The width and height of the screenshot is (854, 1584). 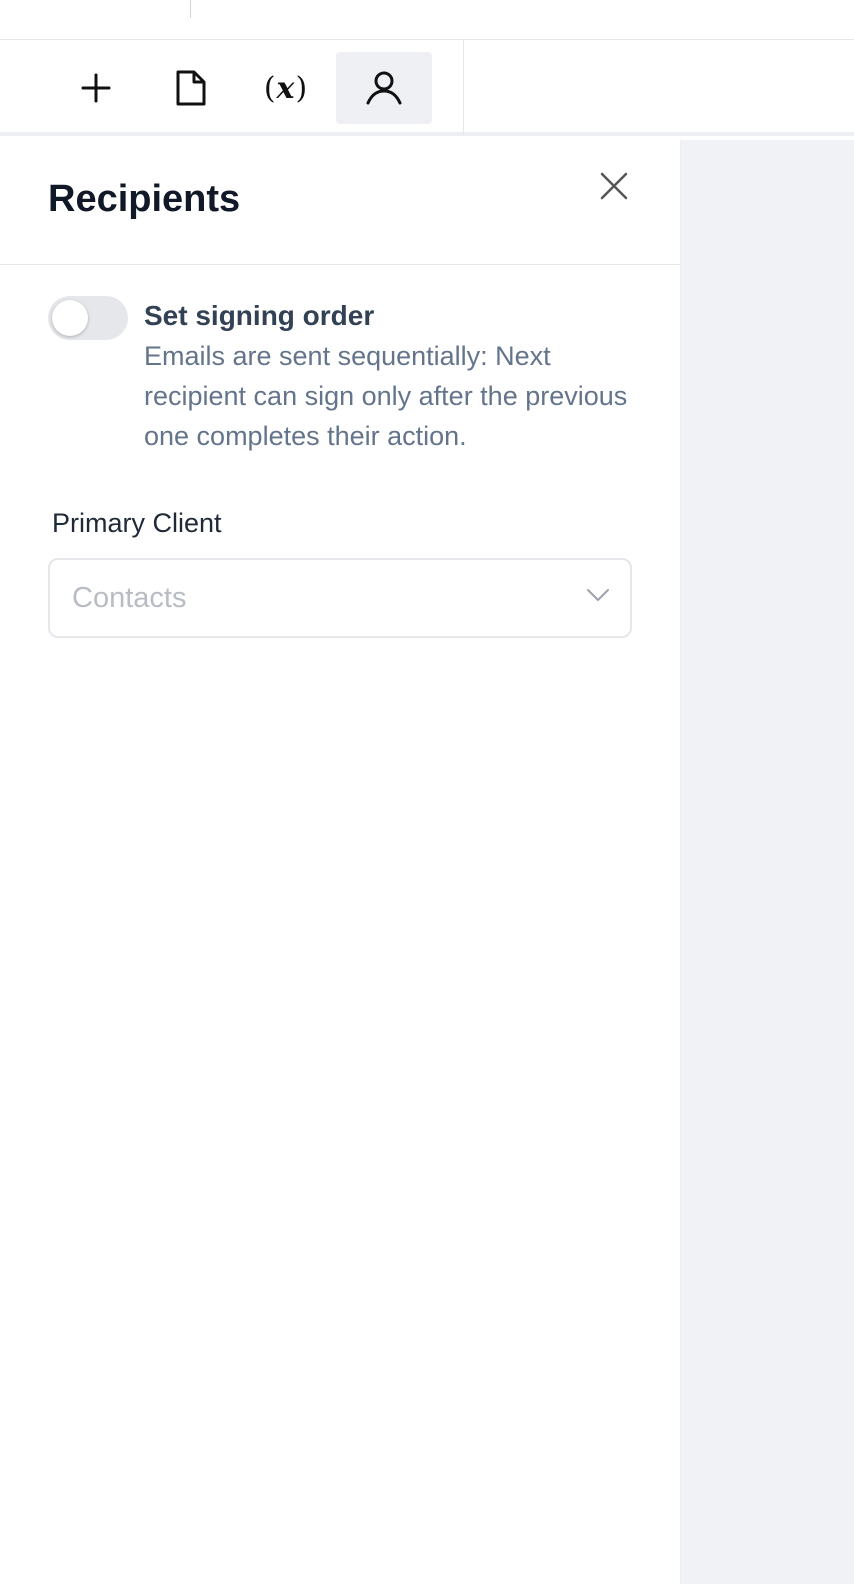 I want to click on user-icon, so click(x=384, y=88).